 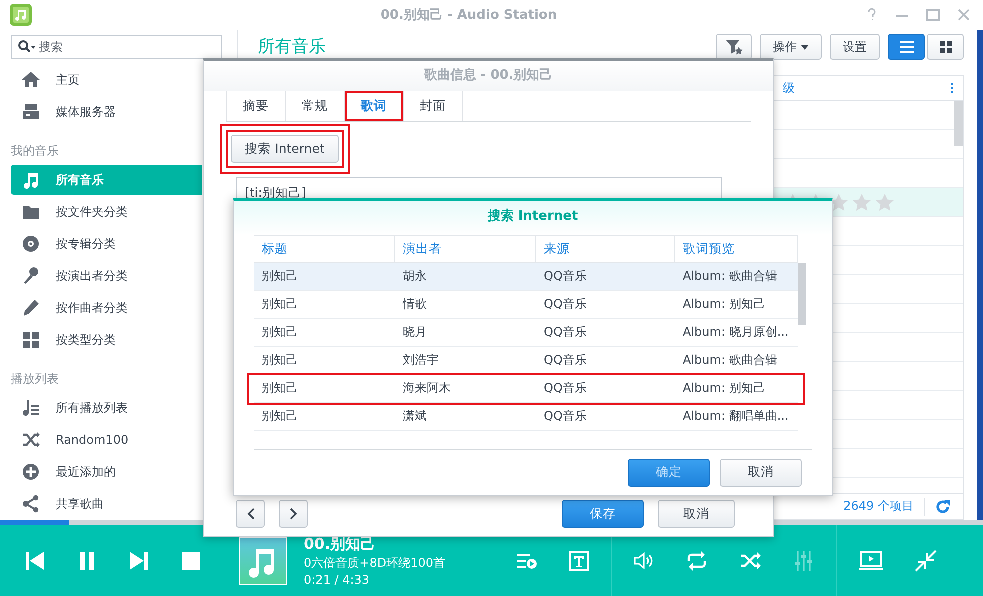 What do you see at coordinates (415, 332) in the screenshot?
I see `table-cell-text: 晓月` at bounding box center [415, 332].